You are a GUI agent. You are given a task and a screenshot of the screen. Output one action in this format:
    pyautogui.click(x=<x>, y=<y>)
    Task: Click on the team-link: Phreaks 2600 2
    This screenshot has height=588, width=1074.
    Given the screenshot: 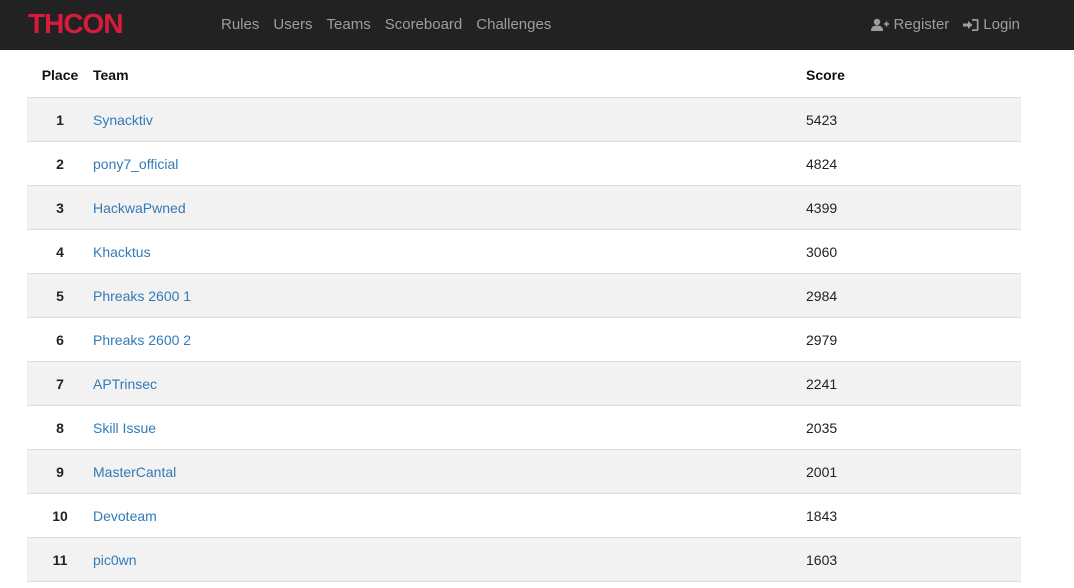 What is the action you would take?
    pyautogui.click(x=142, y=340)
    